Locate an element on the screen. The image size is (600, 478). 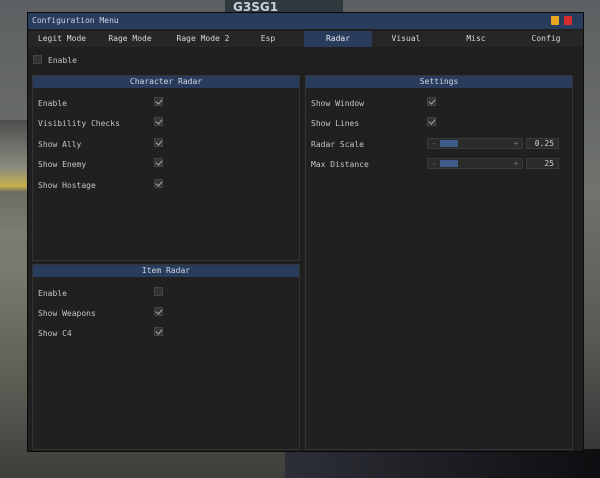
character-radar-header: Character Radar is located at coordinates (166, 82).